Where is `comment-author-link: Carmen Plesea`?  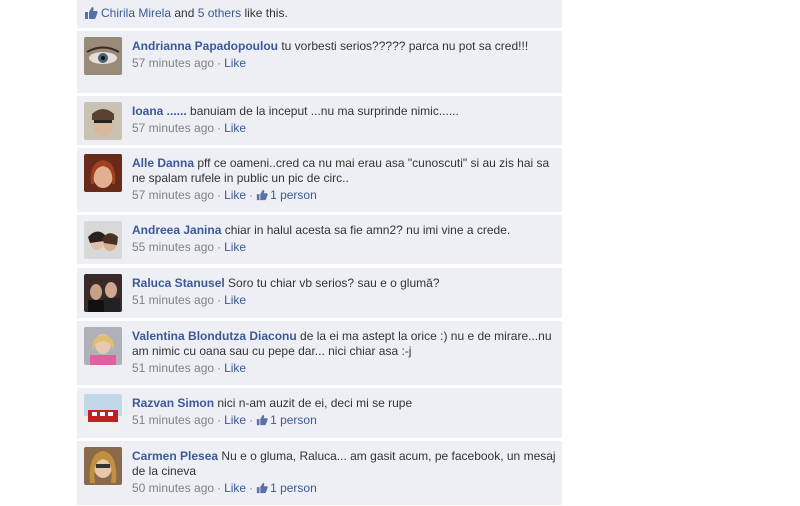 comment-author-link: Carmen Plesea is located at coordinates (175, 456).